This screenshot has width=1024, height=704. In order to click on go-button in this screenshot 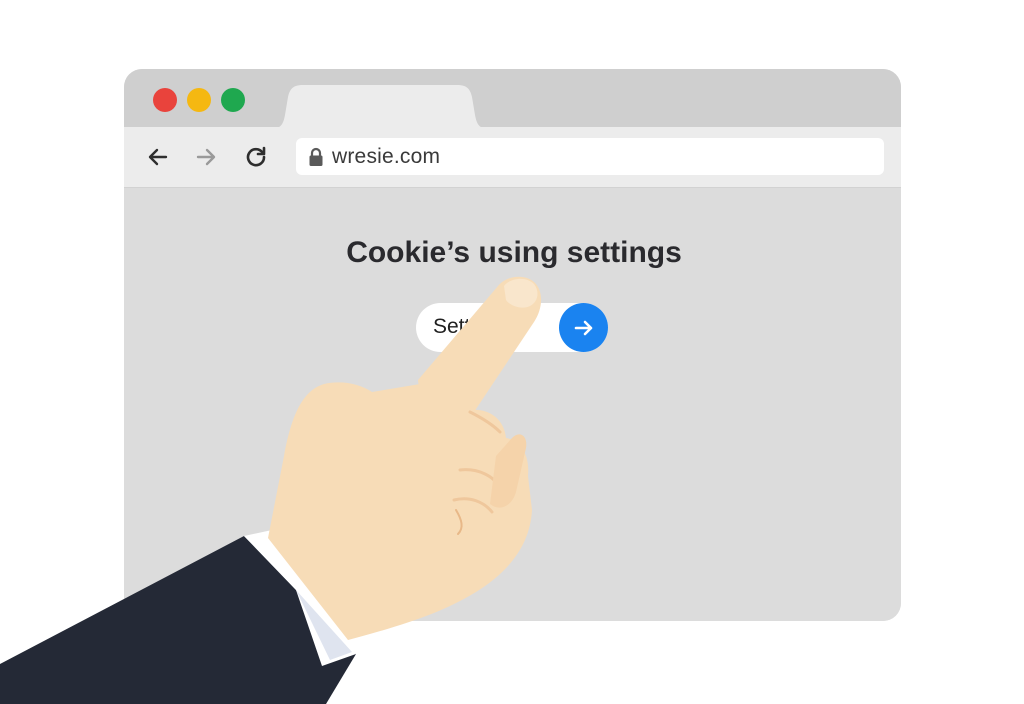, I will do `click(583, 327)`.